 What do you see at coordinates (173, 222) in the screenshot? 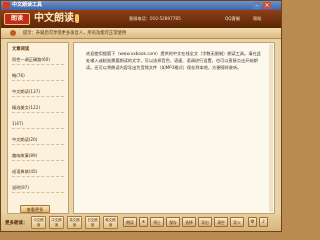
I see `save-button: 保存` at bounding box center [173, 222].